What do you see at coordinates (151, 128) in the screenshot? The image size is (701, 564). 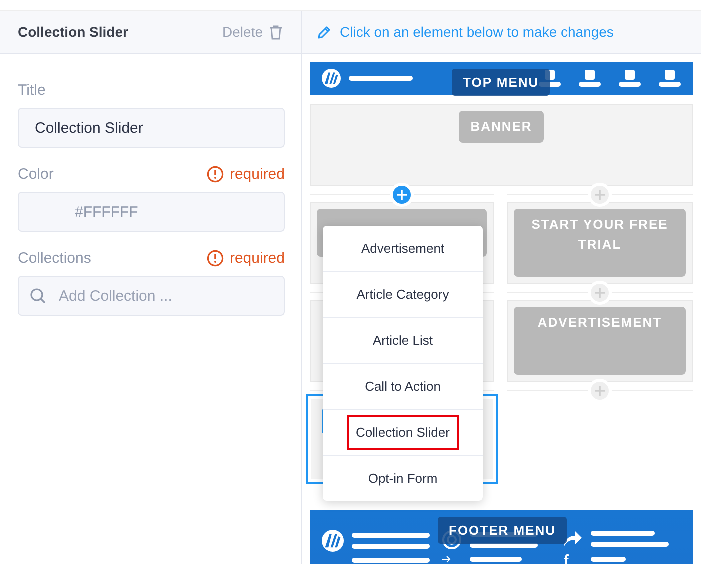 I see `input-field: Collection Slider` at bounding box center [151, 128].